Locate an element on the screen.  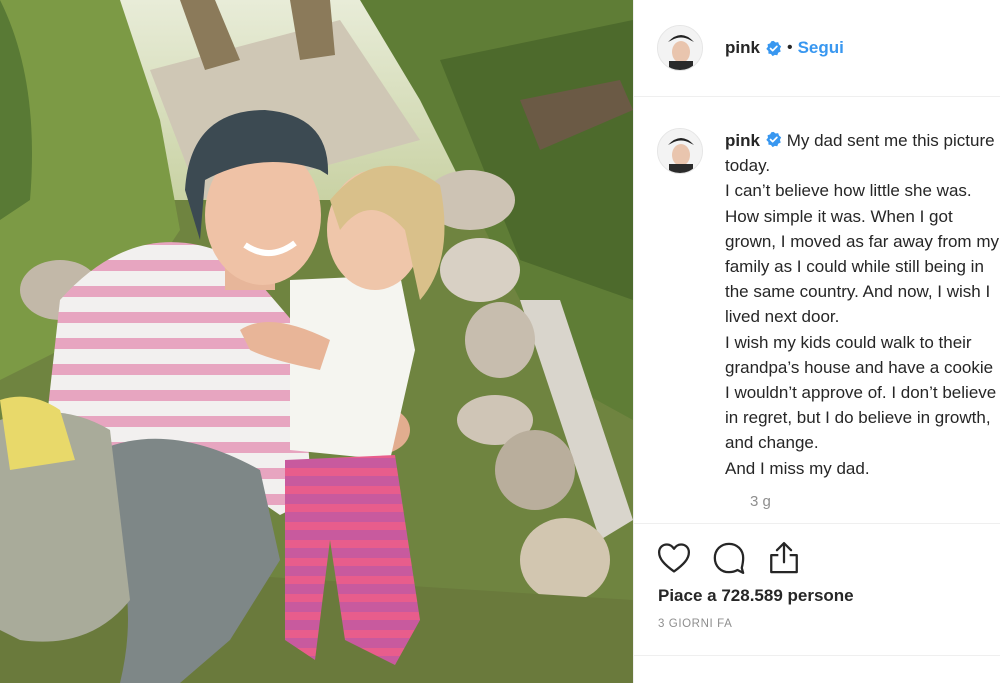
share-button is located at coordinates (784, 558).